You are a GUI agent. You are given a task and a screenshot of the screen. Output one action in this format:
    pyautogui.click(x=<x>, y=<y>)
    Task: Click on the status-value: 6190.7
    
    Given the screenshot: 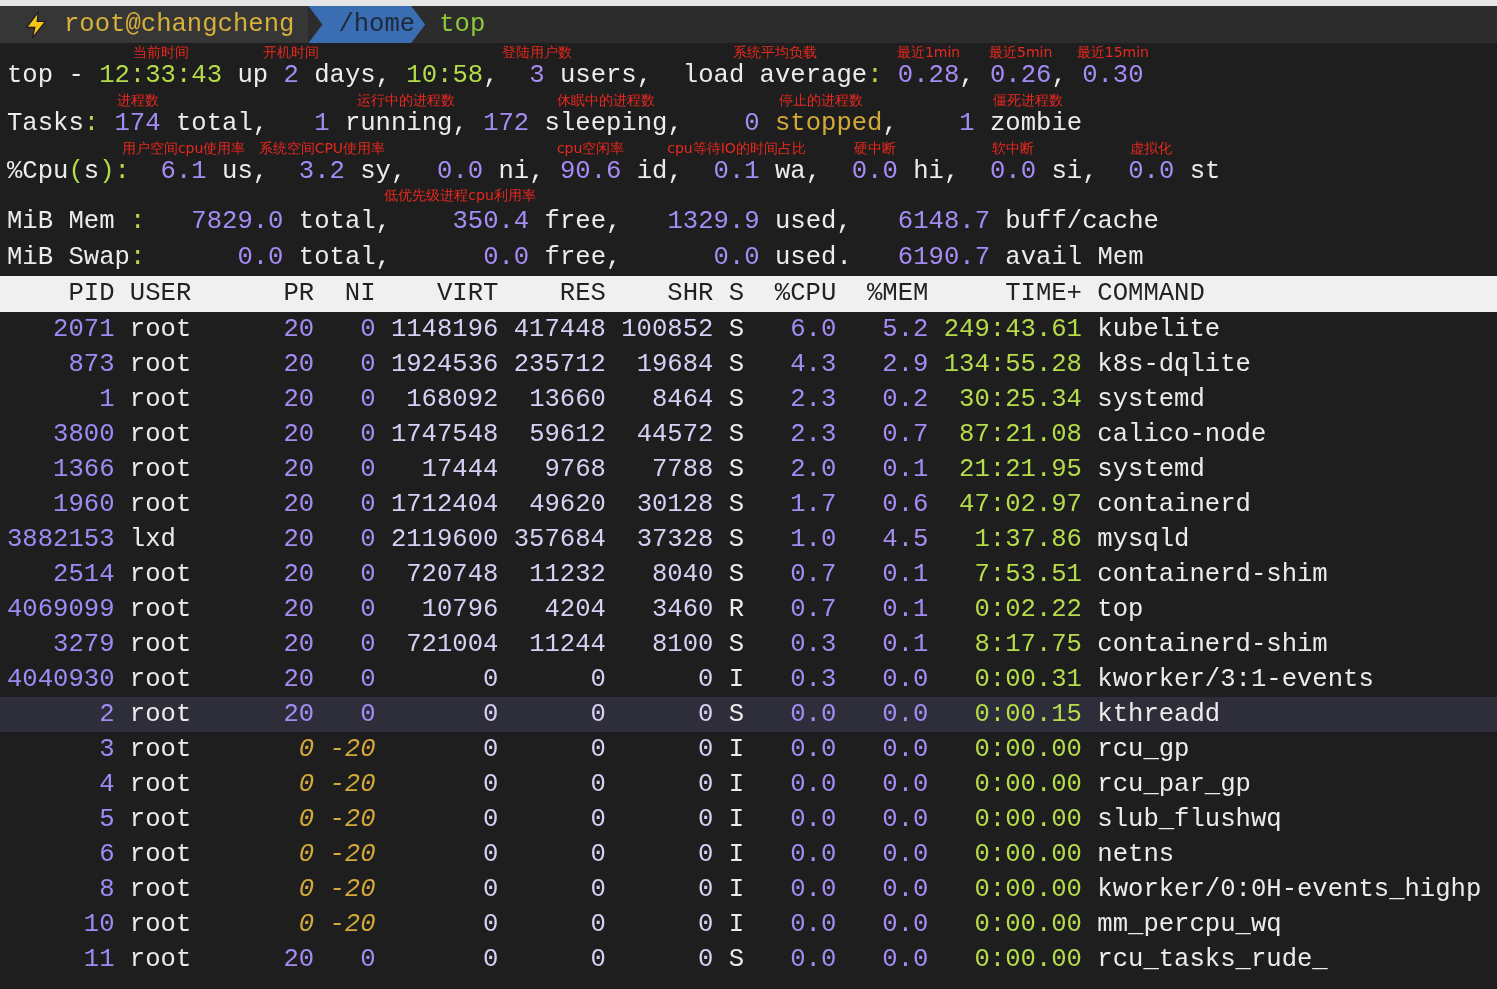 What is the action you would take?
    pyautogui.click(x=943, y=257)
    